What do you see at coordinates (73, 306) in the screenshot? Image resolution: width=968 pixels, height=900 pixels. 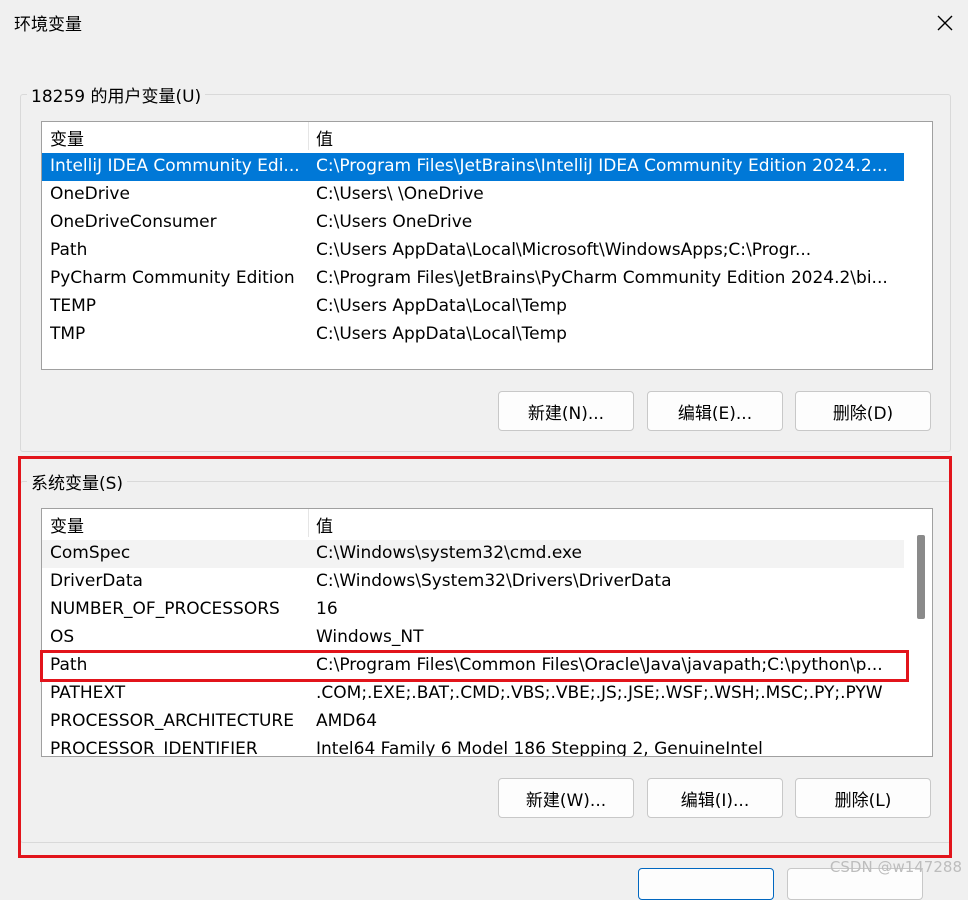 I see `var-name: TEMP` at bounding box center [73, 306].